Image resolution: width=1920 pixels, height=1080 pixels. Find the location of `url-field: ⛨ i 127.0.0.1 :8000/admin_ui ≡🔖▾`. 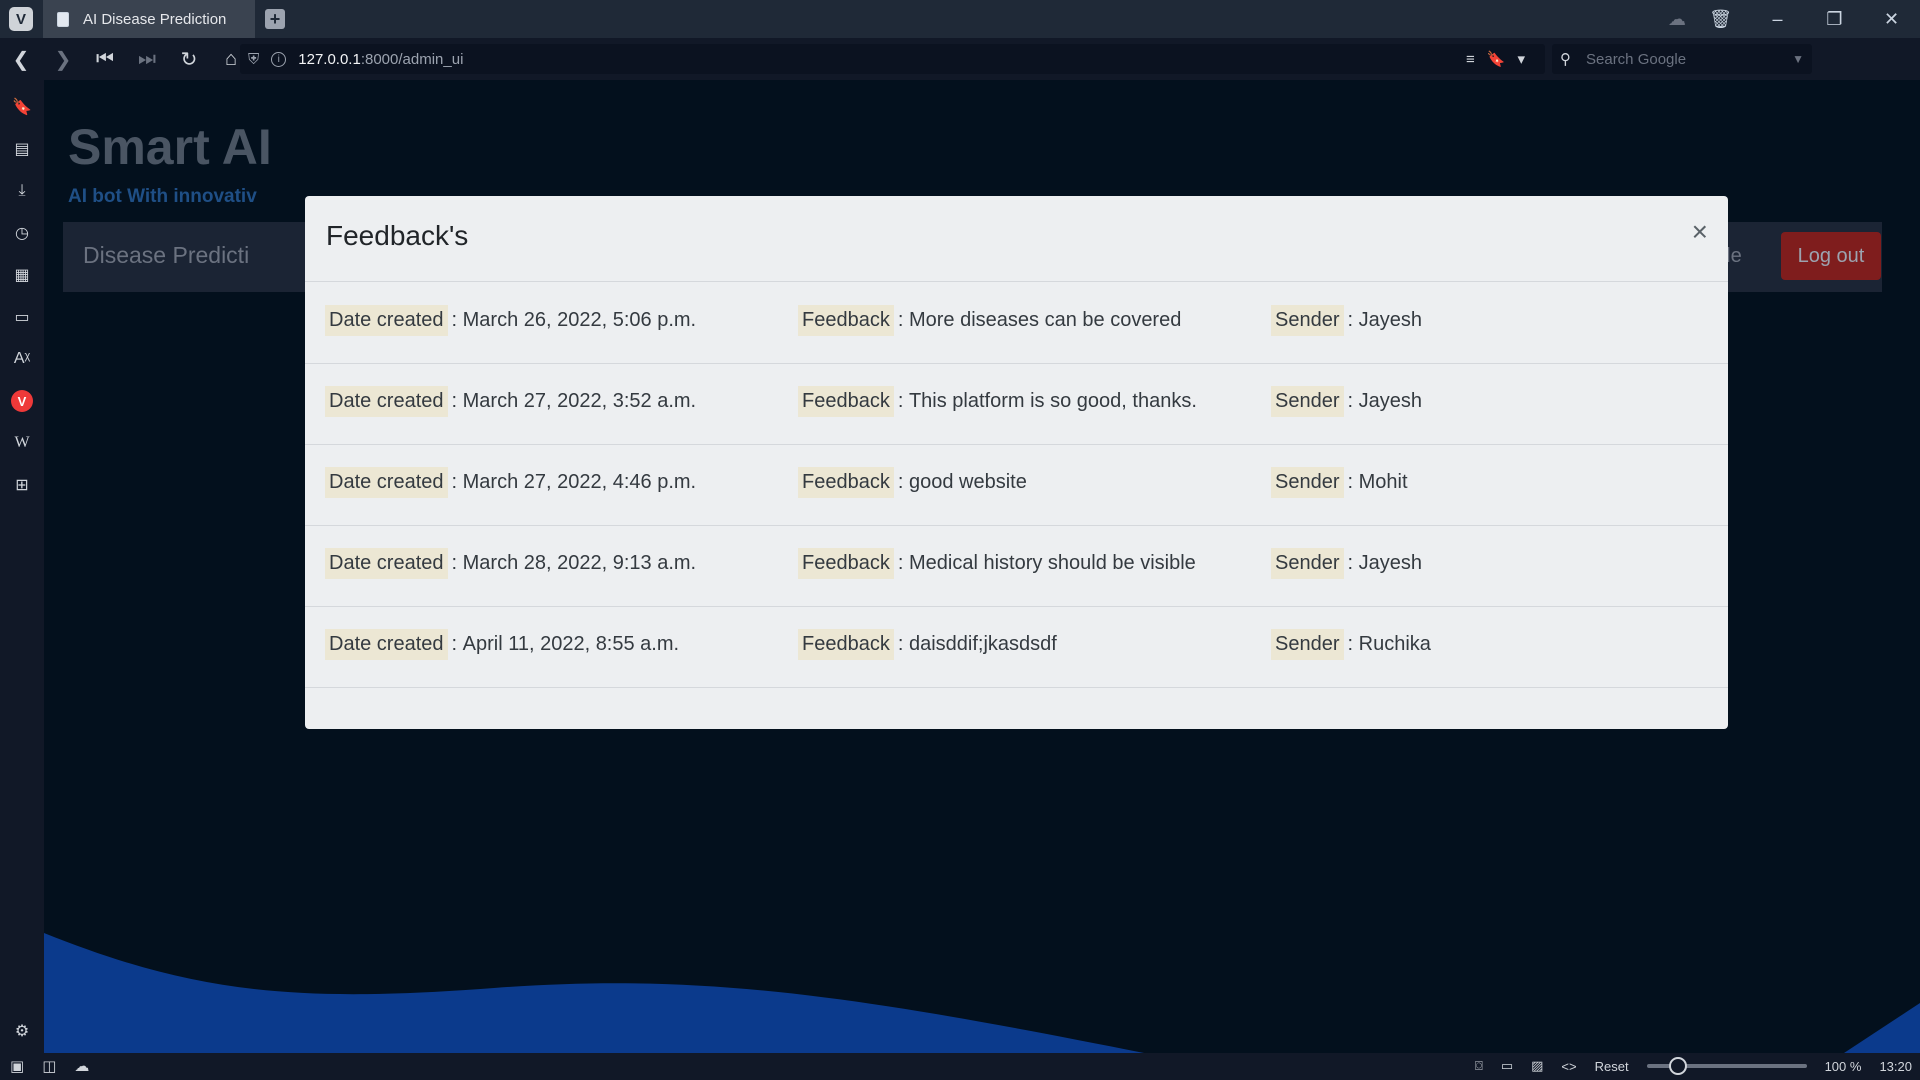

url-field: ⛨ i 127.0.0.1 :8000/admin_ui ≡🔖▾ is located at coordinates (892, 59).